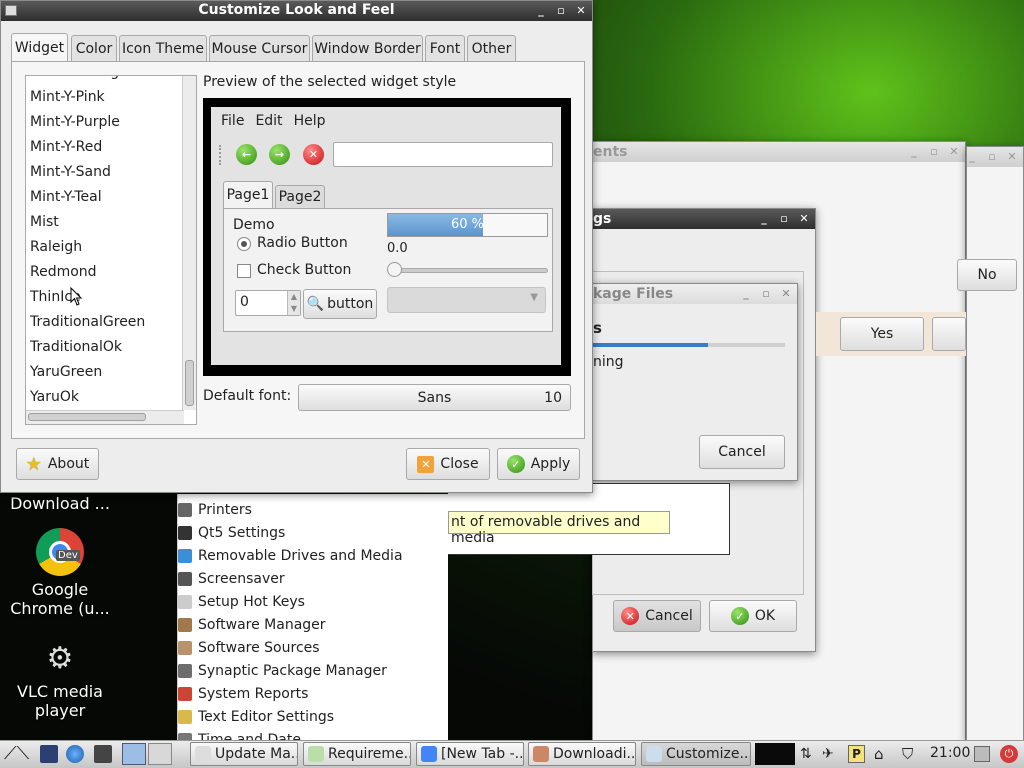 This screenshot has width=1024, height=768. I want to click on spin-arrows-icon: ▲ ▼, so click(293, 303).